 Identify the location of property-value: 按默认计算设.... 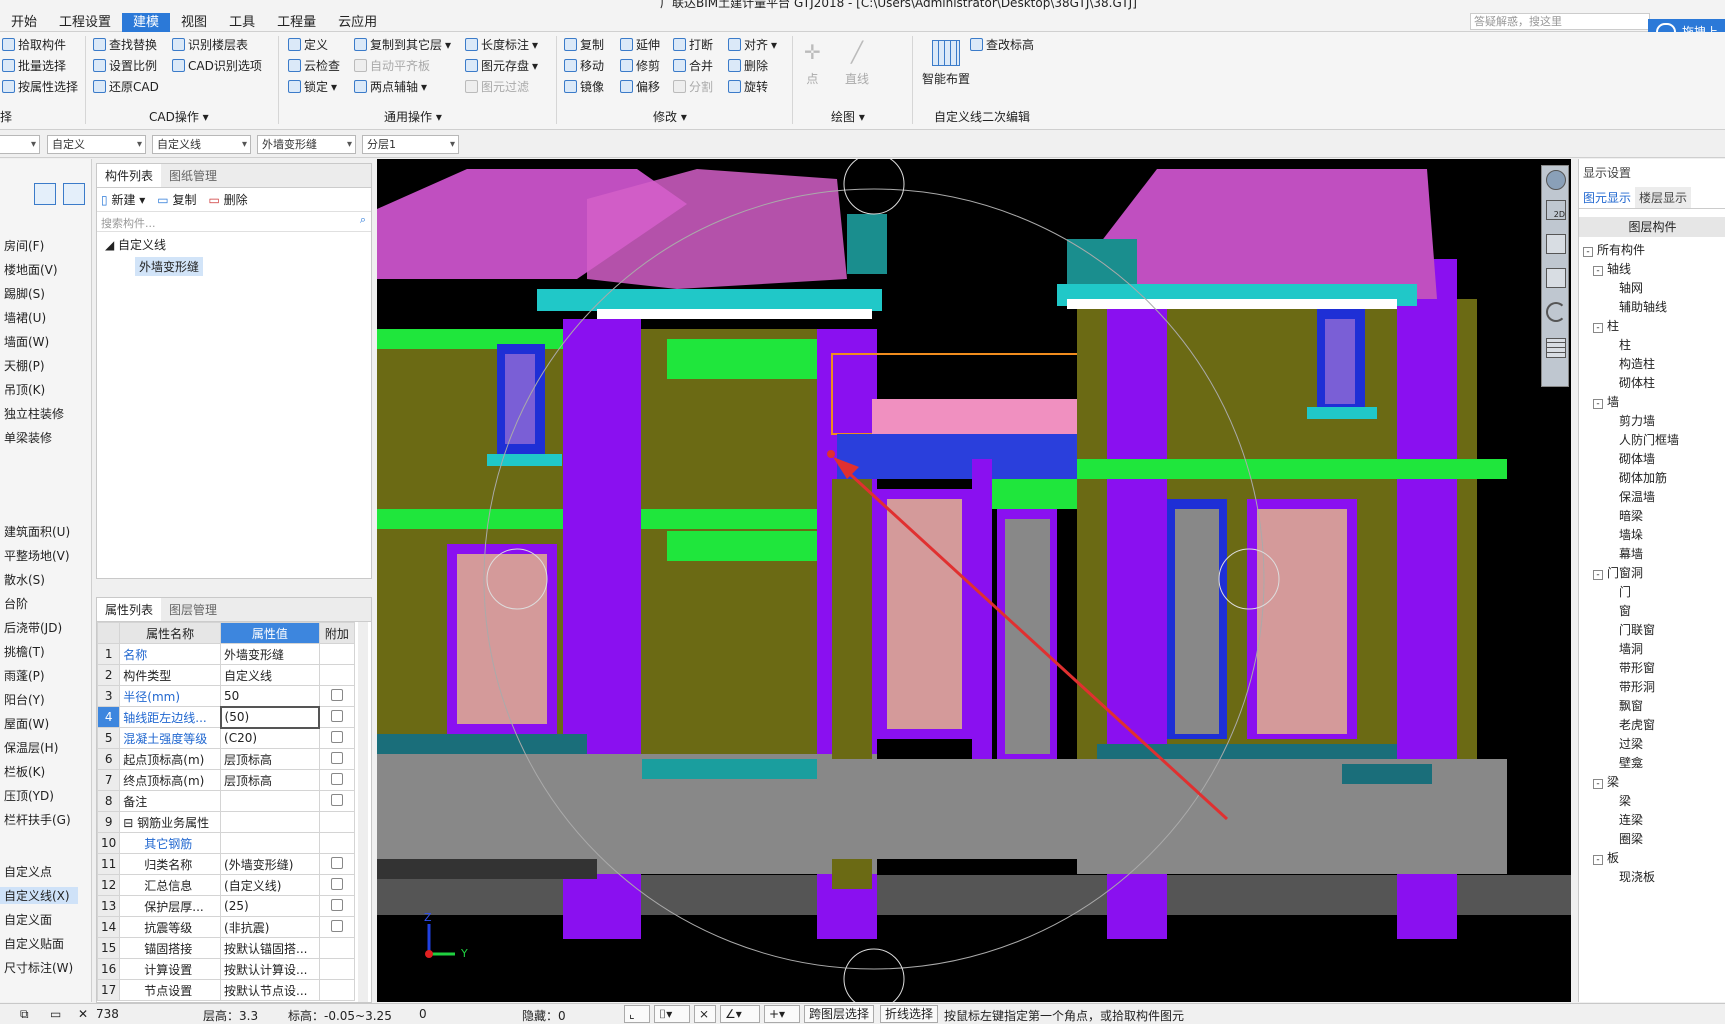
(270, 969).